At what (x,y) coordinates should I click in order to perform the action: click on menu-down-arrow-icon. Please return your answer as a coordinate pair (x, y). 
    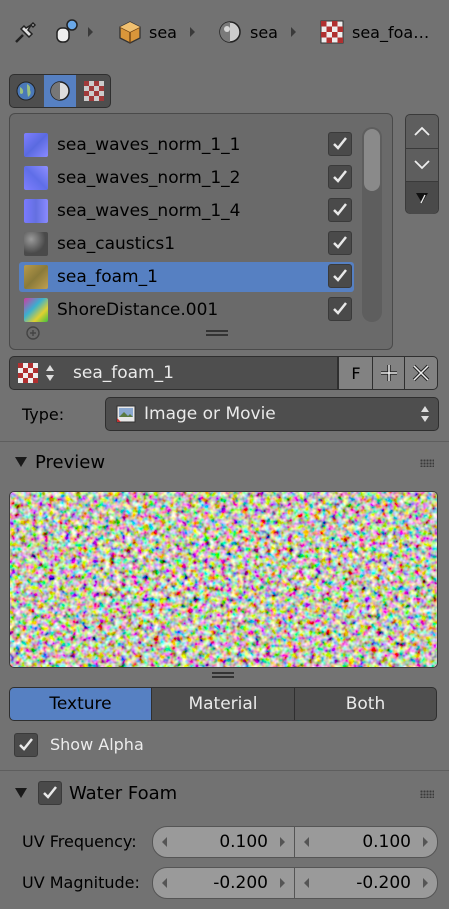
    Looking at the image, I should click on (422, 198).